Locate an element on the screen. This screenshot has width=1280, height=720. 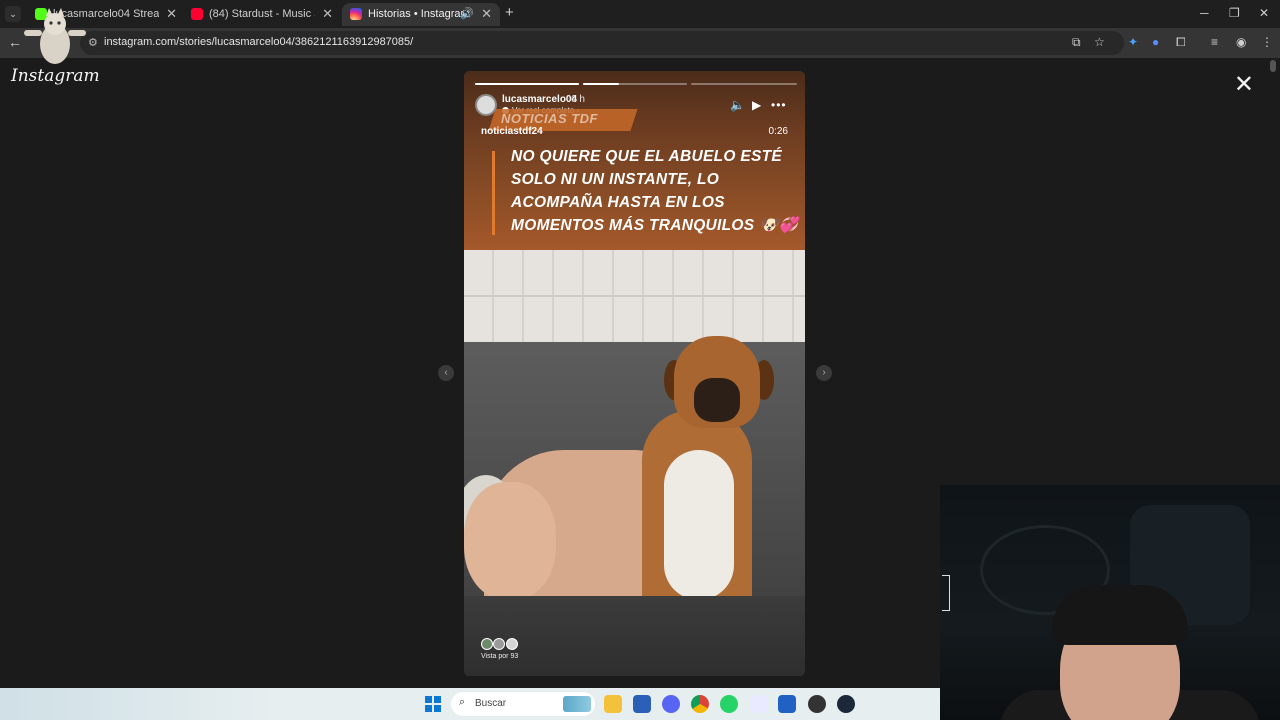
video-duration: 0:26 is located at coordinates (778, 131).